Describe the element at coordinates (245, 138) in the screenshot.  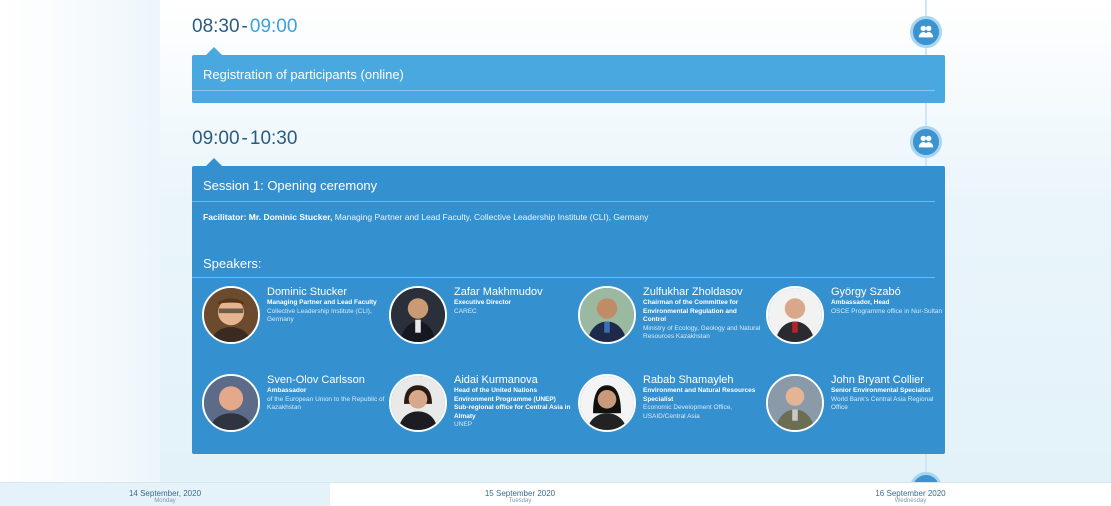
I see `slot-time: 09:00-10:30` at that location.